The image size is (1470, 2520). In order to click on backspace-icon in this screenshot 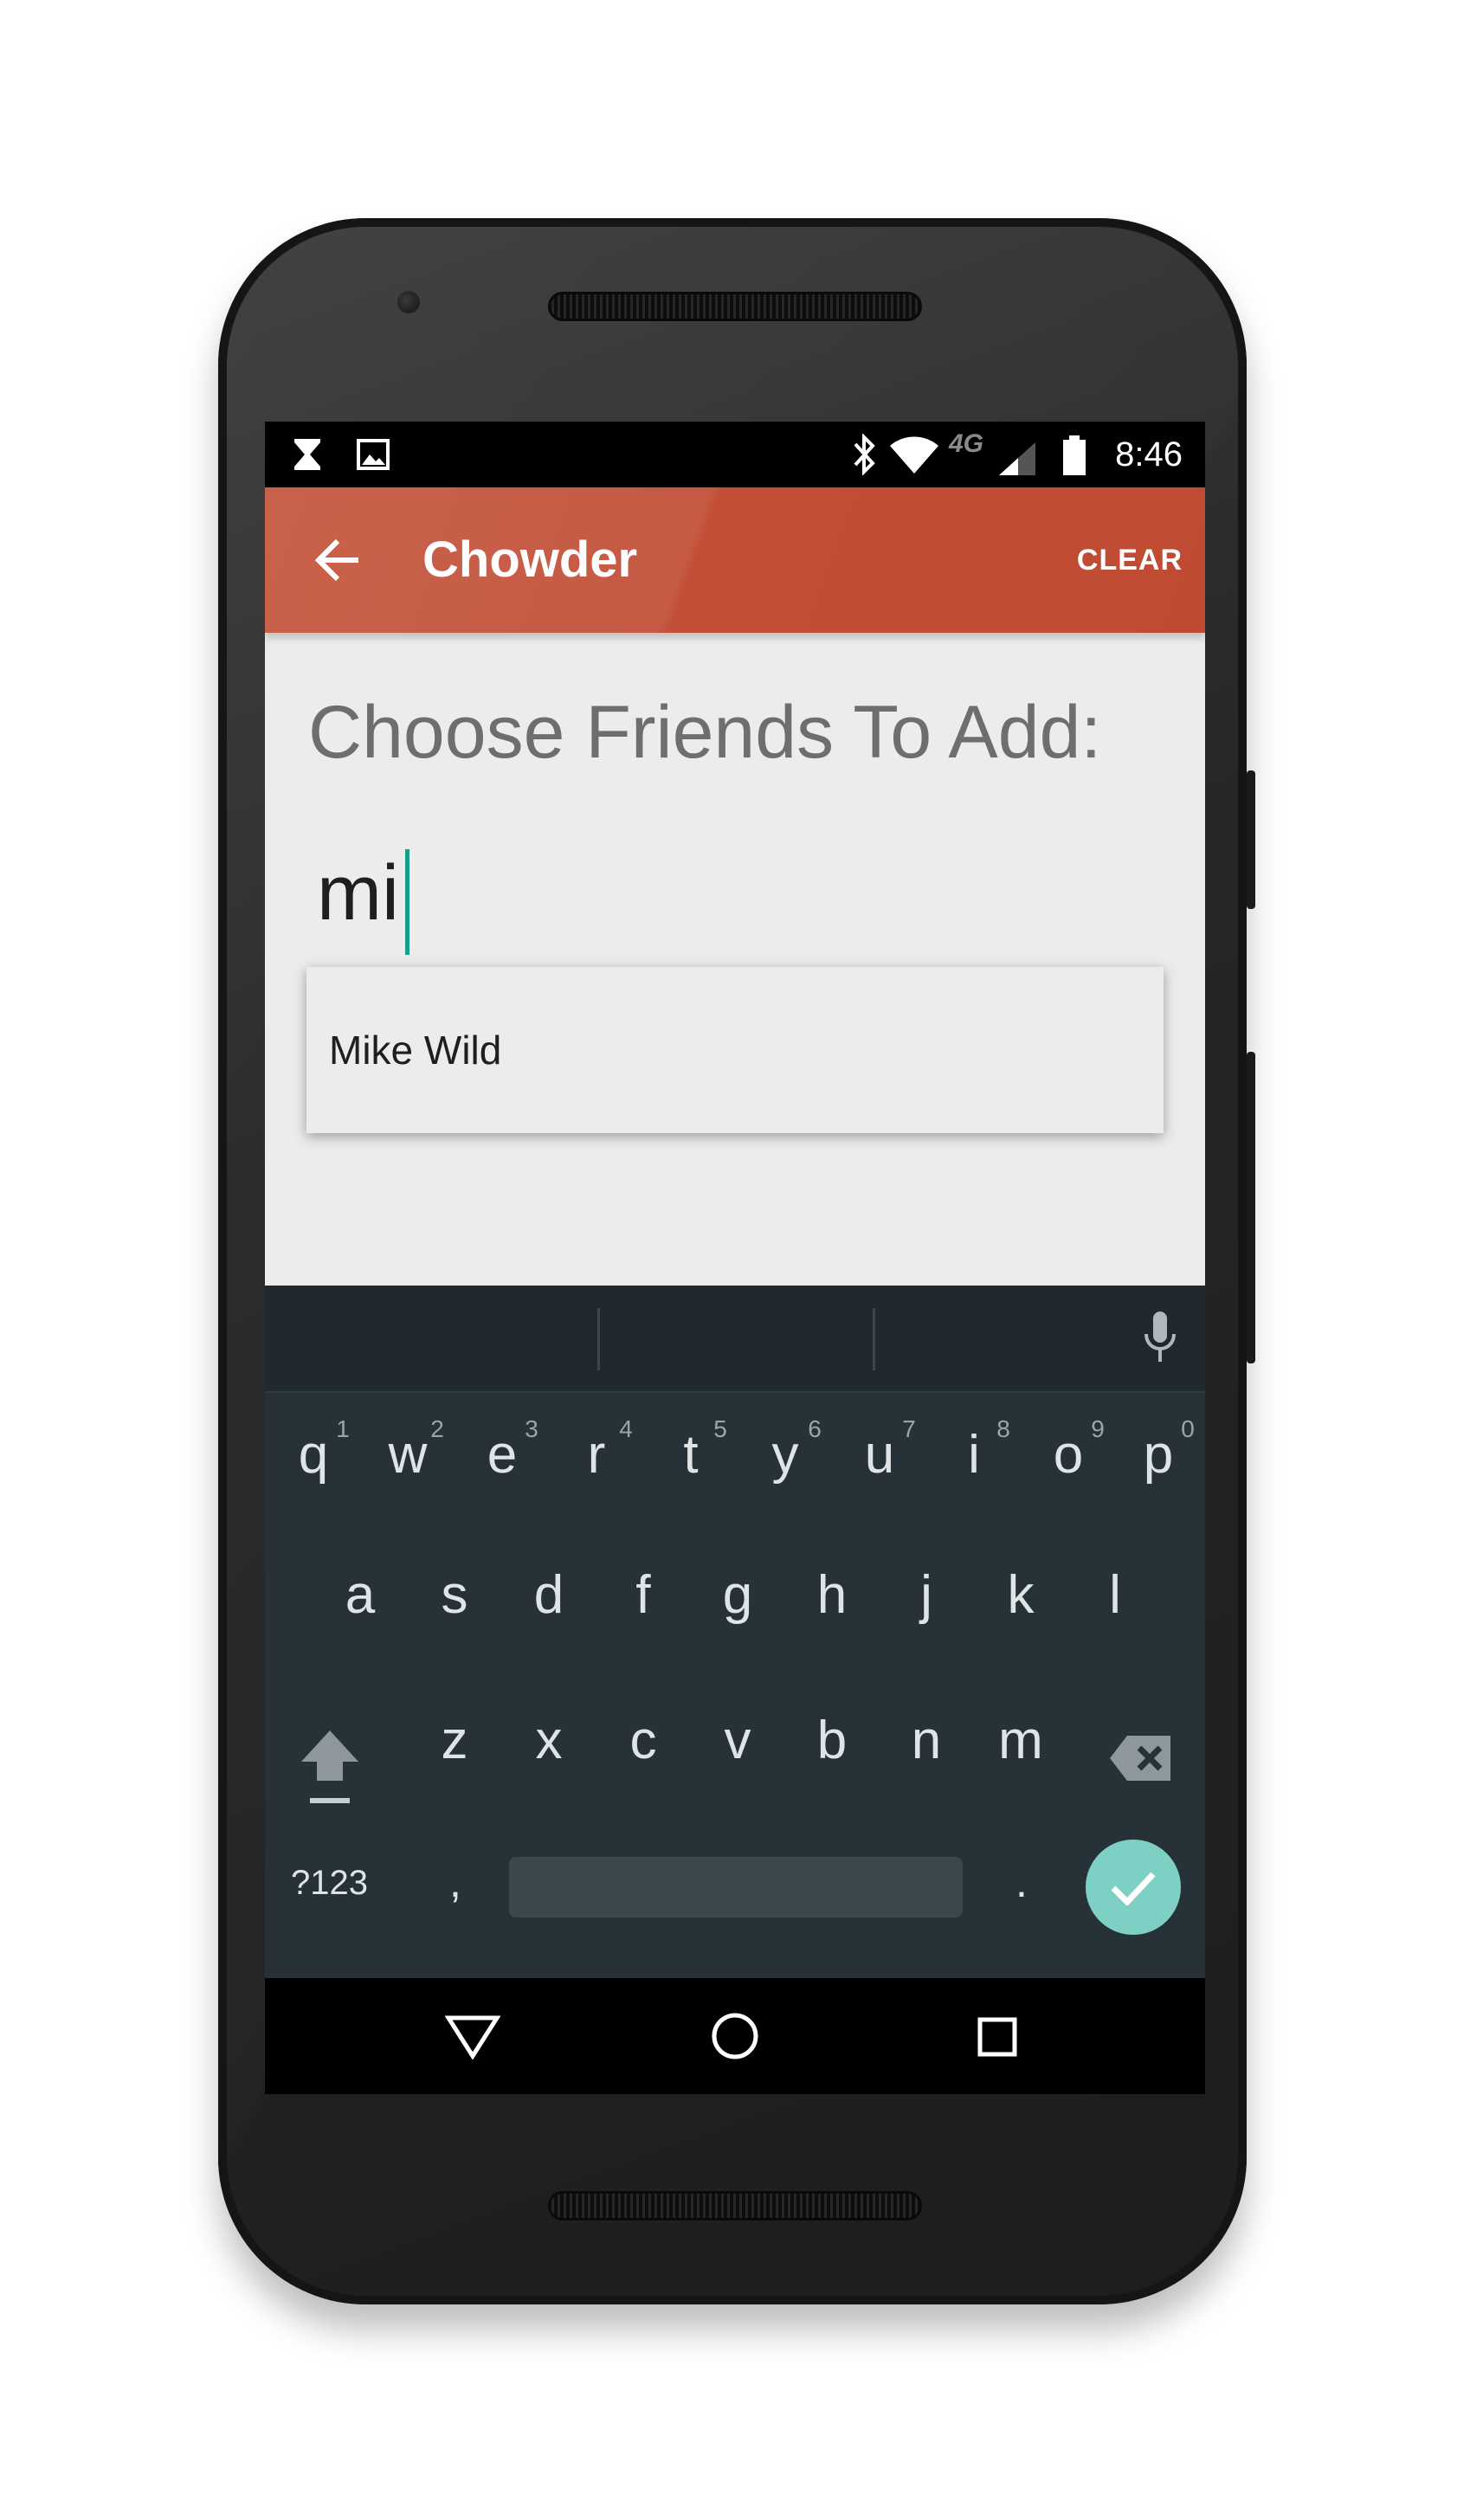, I will do `click(1141, 1758)`.